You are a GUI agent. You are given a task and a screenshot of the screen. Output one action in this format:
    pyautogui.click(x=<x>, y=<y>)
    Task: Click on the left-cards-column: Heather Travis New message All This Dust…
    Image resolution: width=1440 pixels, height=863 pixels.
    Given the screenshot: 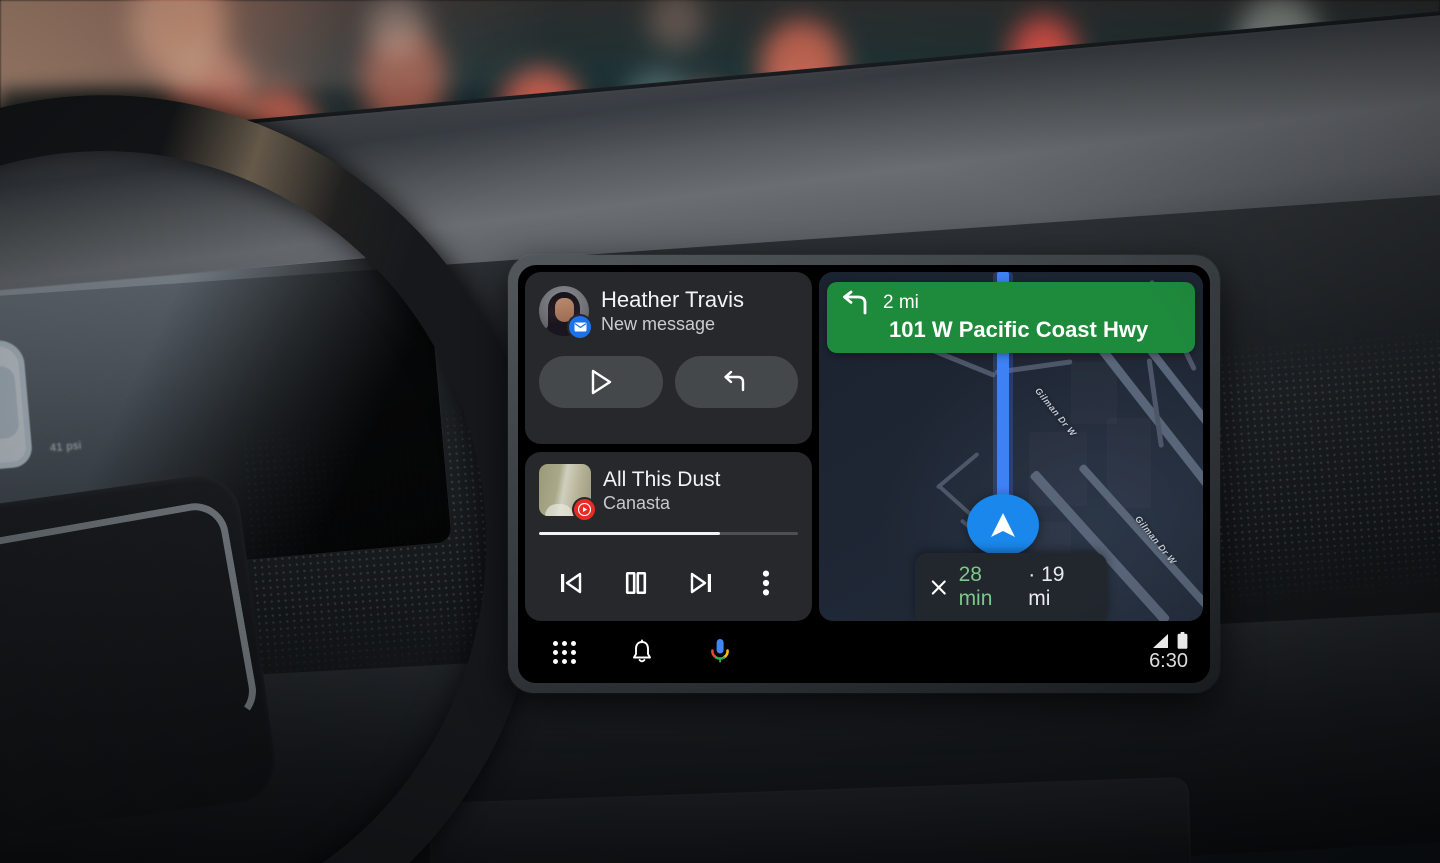 What is the action you would take?
    pyautogui.click(x=668, y=446)
    